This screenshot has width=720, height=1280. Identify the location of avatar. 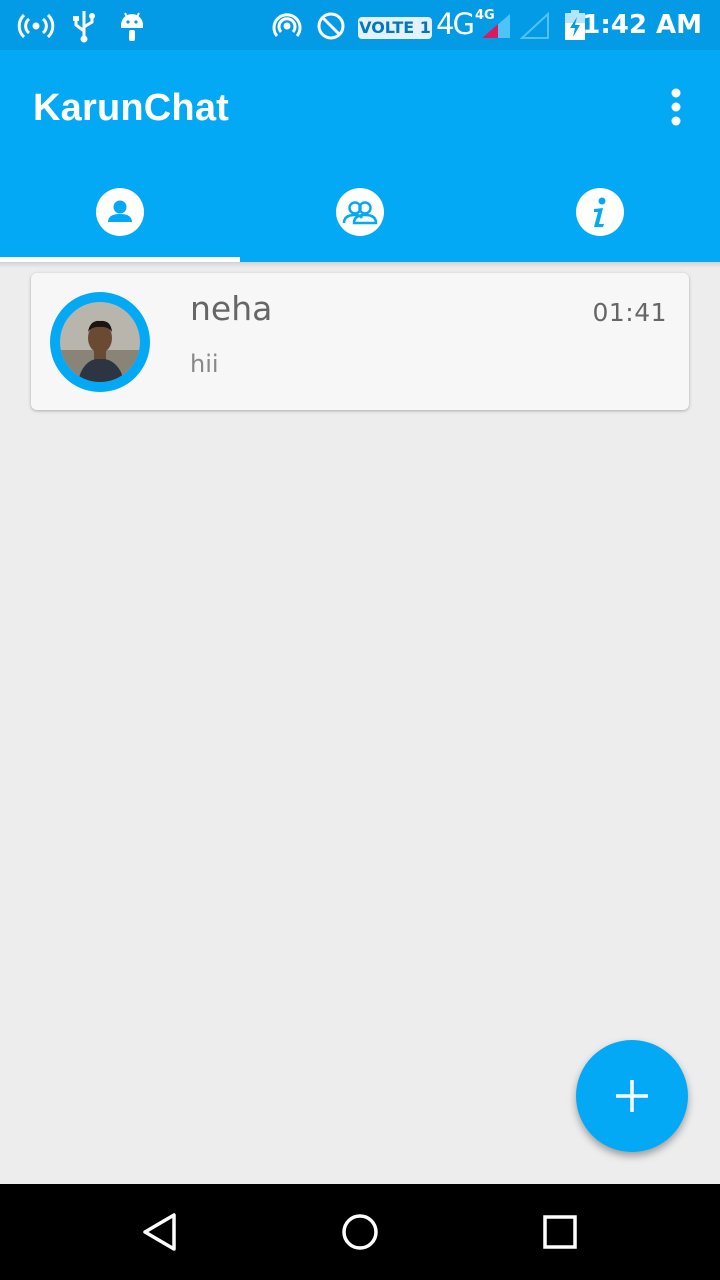
(100, 342).